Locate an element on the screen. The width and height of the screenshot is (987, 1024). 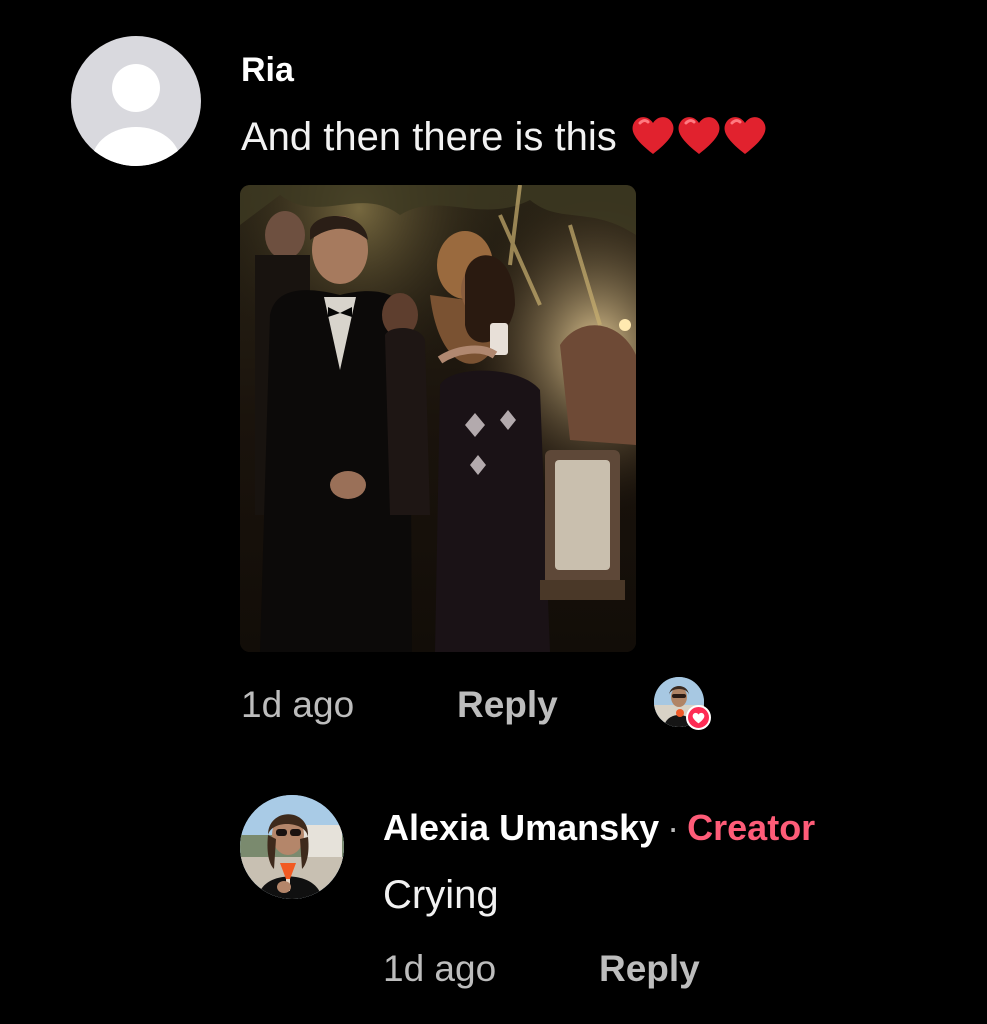
creator-badge: Creator is located at coordinates (751, 827).